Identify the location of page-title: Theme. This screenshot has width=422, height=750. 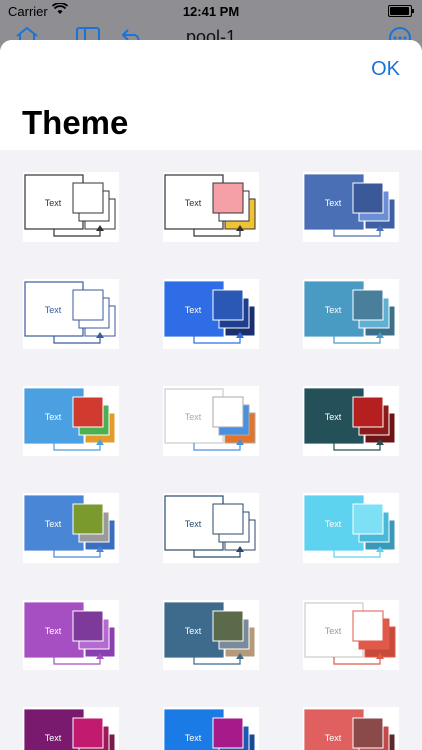
(75, 122).